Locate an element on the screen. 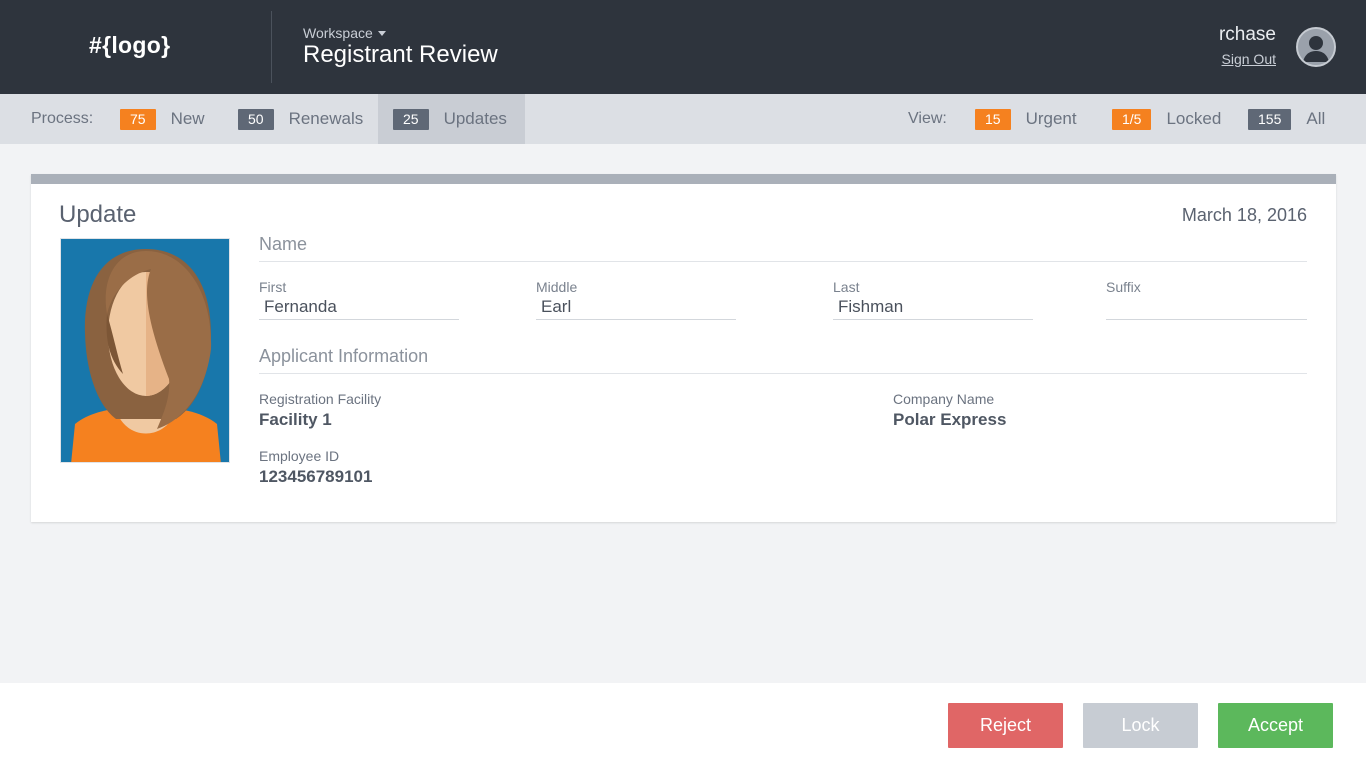 Image resolution: width=1366 pixels, height=768 pixels. facility-label: Registration Facility is located at coordinates (320, 399).